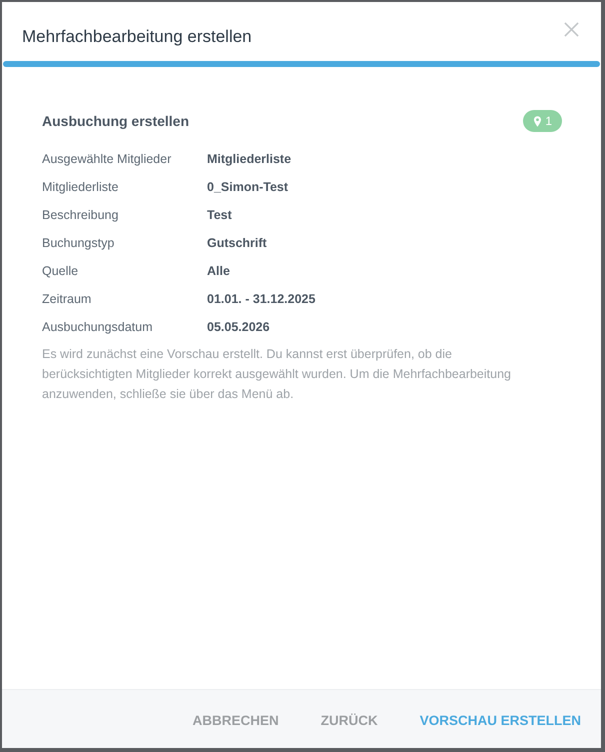 The height and width of the screenshot is (752, 605). Describe the element at coordinates (349, 720) in the screenshot. I see `footer-button: ZURÜCK` at that location.